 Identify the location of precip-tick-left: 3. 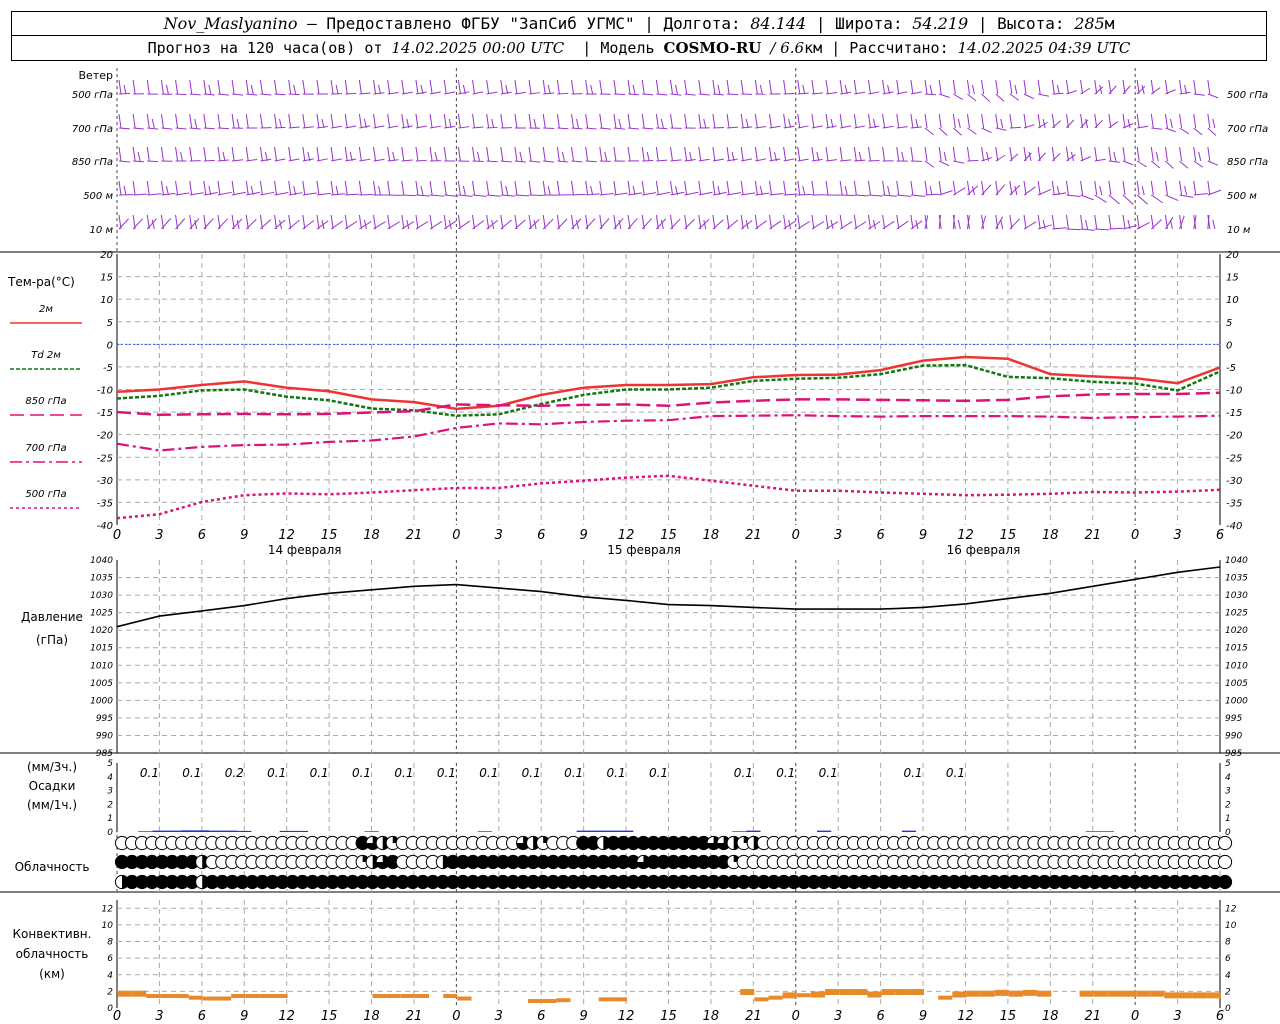
(110, 792).